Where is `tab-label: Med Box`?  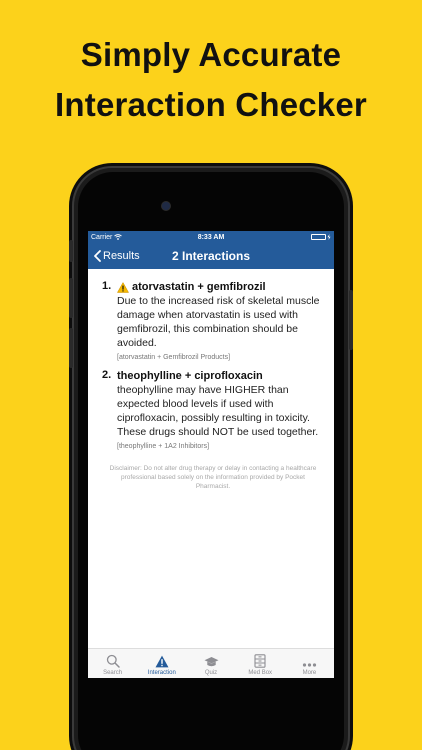 tab-label: Med Box is located at coordinates (260, 673).